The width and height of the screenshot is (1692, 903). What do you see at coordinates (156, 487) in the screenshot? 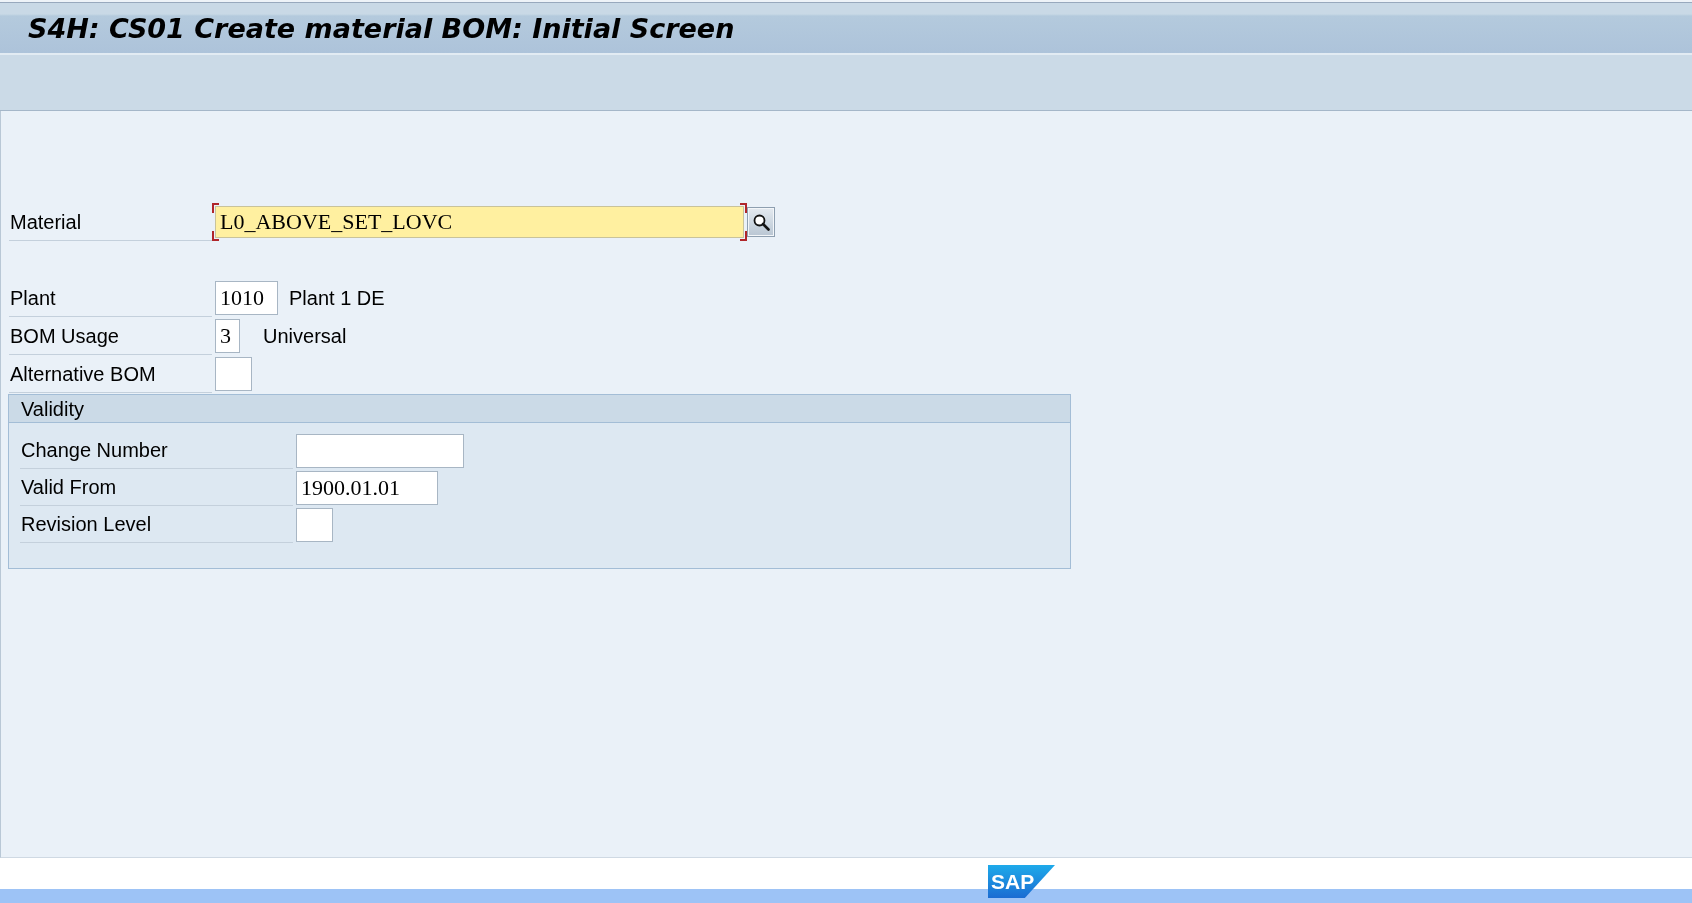
I see `field-label: Valid From` at bounding box center [156, 487].